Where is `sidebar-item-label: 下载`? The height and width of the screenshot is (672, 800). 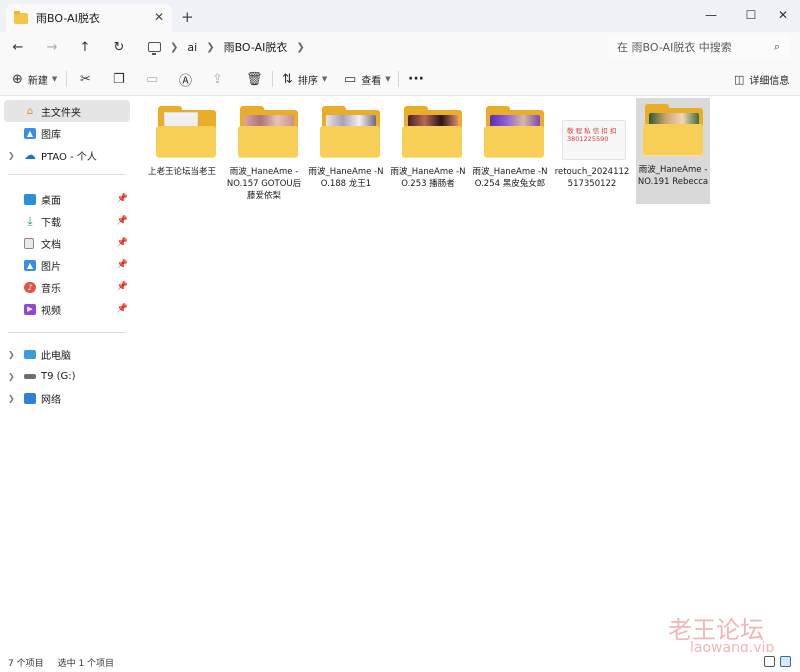 sidebar-item-label: 下载 is located at coordinates (51, 223).